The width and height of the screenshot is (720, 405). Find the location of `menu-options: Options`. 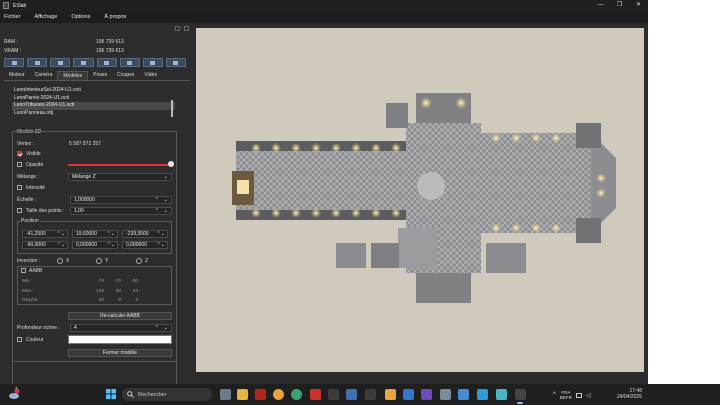

menu-options: Options is located at coordinates (80, 17).